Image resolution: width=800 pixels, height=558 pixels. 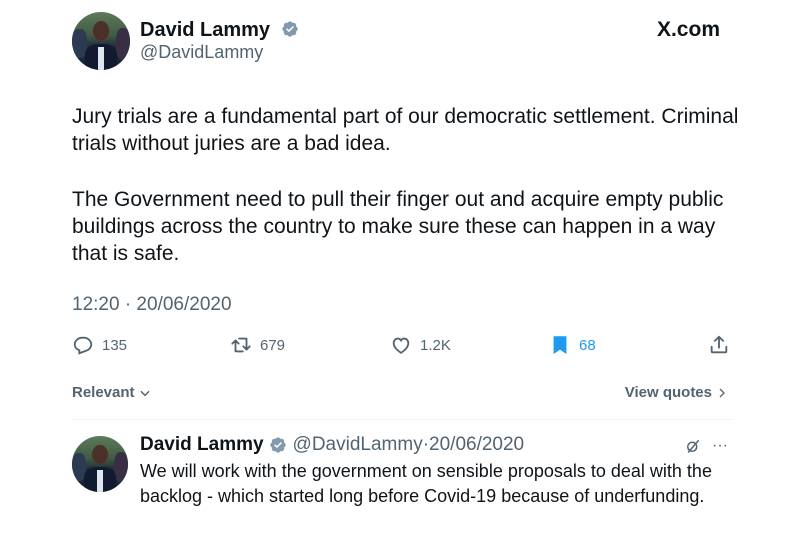 I want to click on bookmark-icon, so click(x=560, y=345).